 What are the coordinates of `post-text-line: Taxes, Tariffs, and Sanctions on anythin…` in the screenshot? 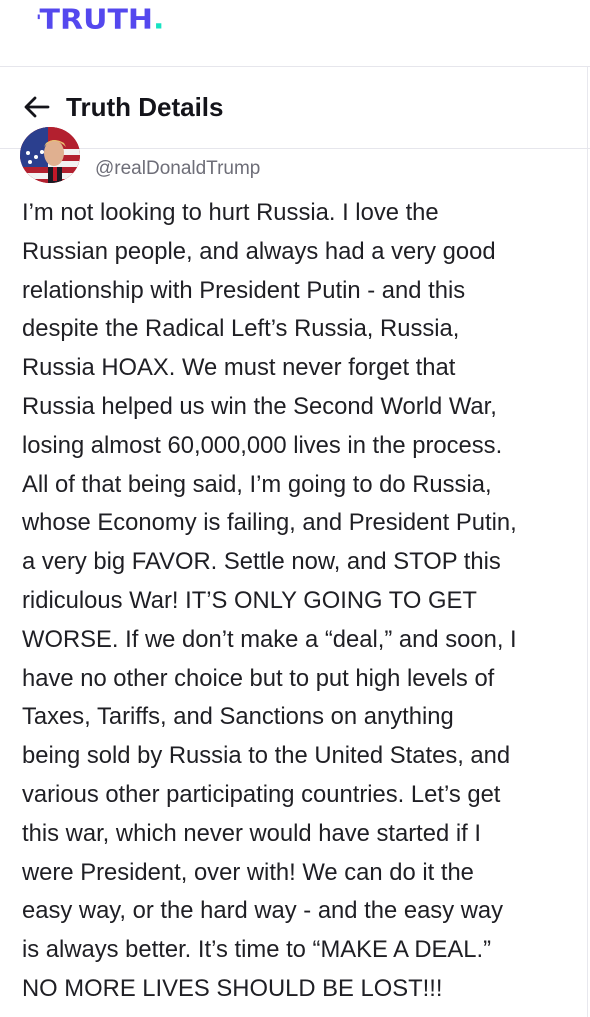 It's located at (238, 717).